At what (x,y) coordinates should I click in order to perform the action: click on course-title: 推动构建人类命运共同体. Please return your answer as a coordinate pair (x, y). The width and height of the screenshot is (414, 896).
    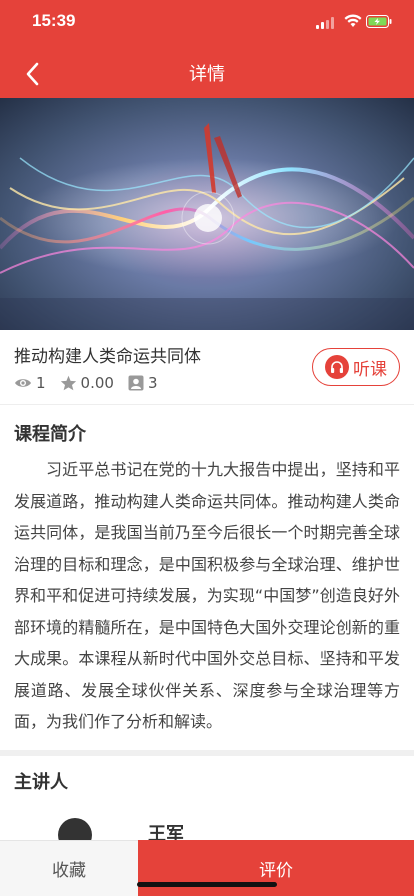
    Looking at the image, I should click on (107, 357).